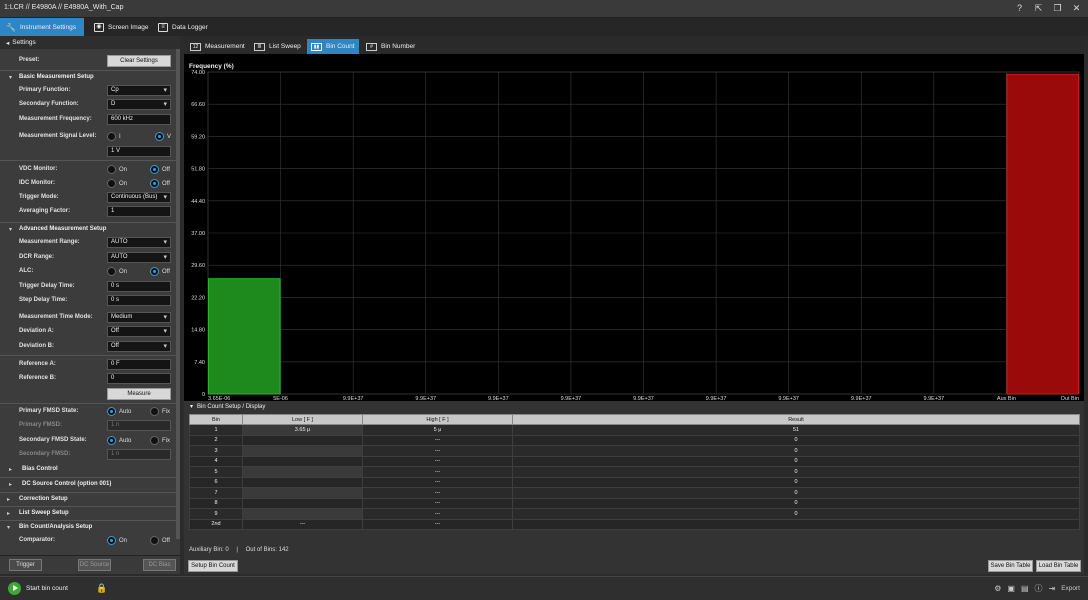 This screenshot has height=600, width=1088. Describe the element at coordinates (88, 498) in the screenshot. I see `correction-setup-header: ▸ Correction Setup` at that location.